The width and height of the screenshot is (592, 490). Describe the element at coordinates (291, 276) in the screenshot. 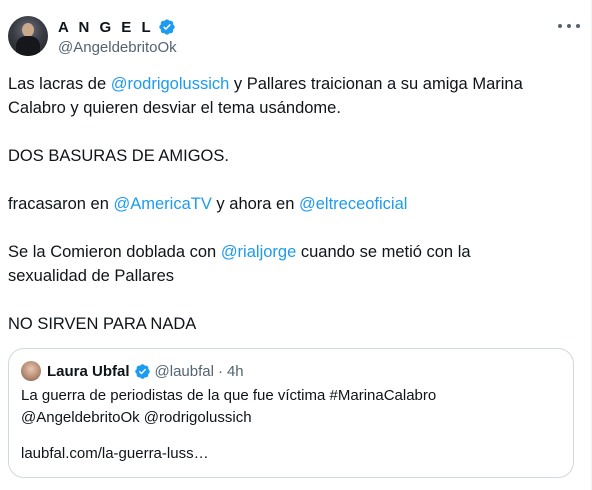

I see `tweet-text-line: sexualidad de Pallares` at that location.